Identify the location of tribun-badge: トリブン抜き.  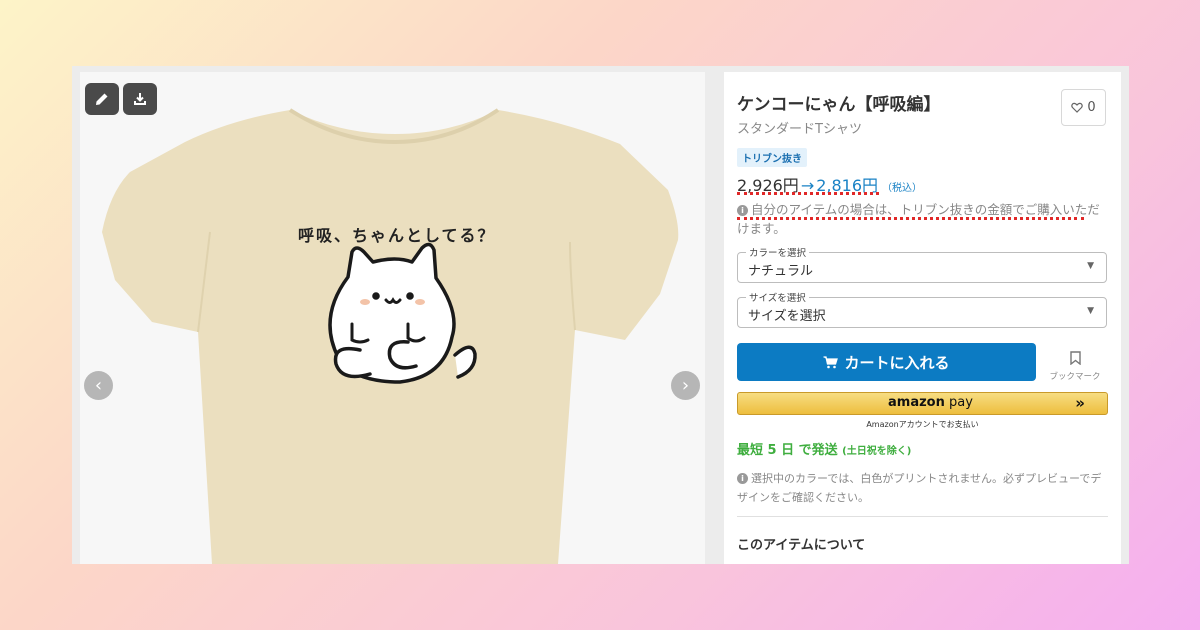
(772, 157).